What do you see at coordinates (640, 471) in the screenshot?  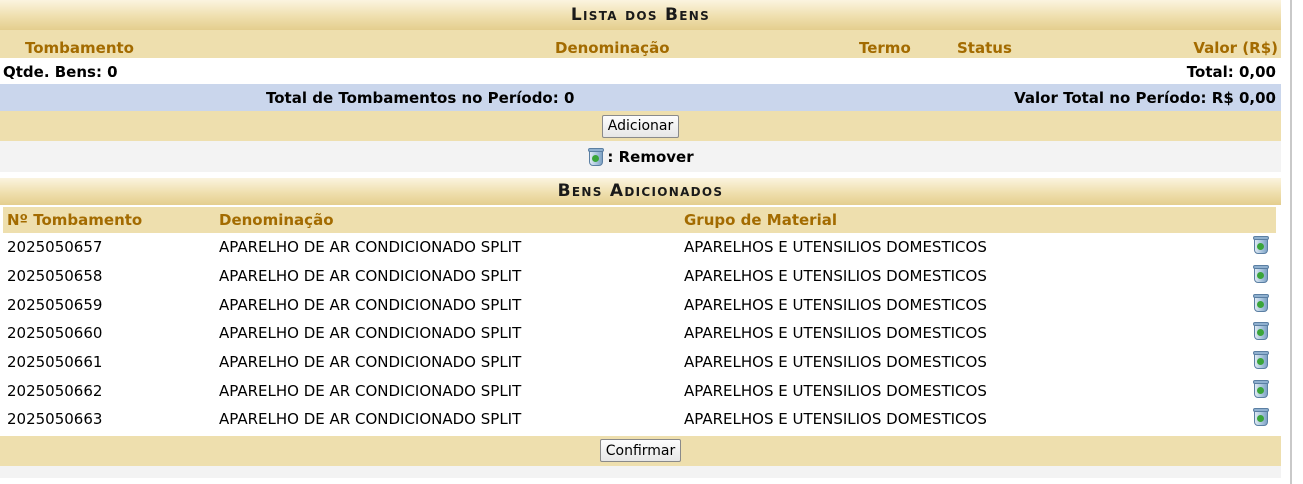 I see `bottom-spacer` at bounding box center [640, 471].